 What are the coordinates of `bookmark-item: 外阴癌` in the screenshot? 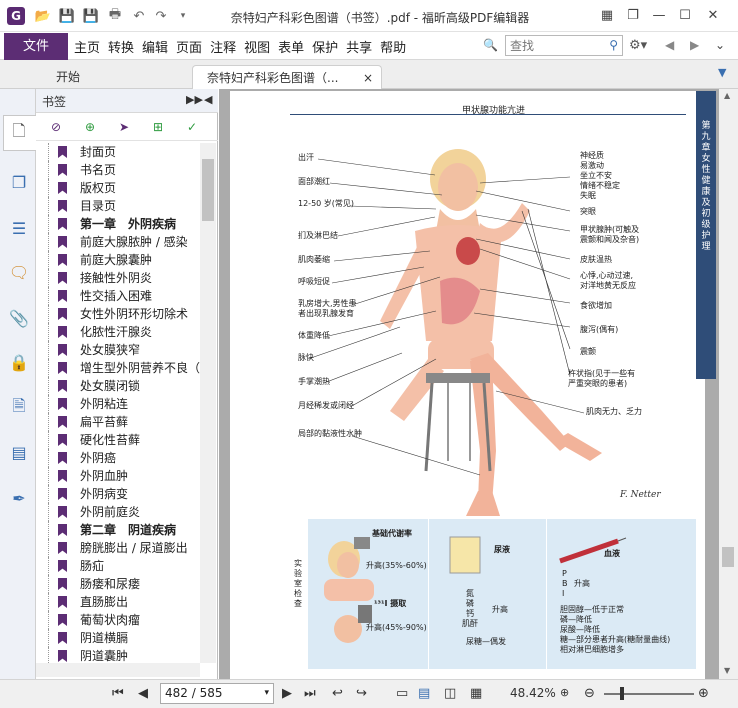 It's located at (118, 458).